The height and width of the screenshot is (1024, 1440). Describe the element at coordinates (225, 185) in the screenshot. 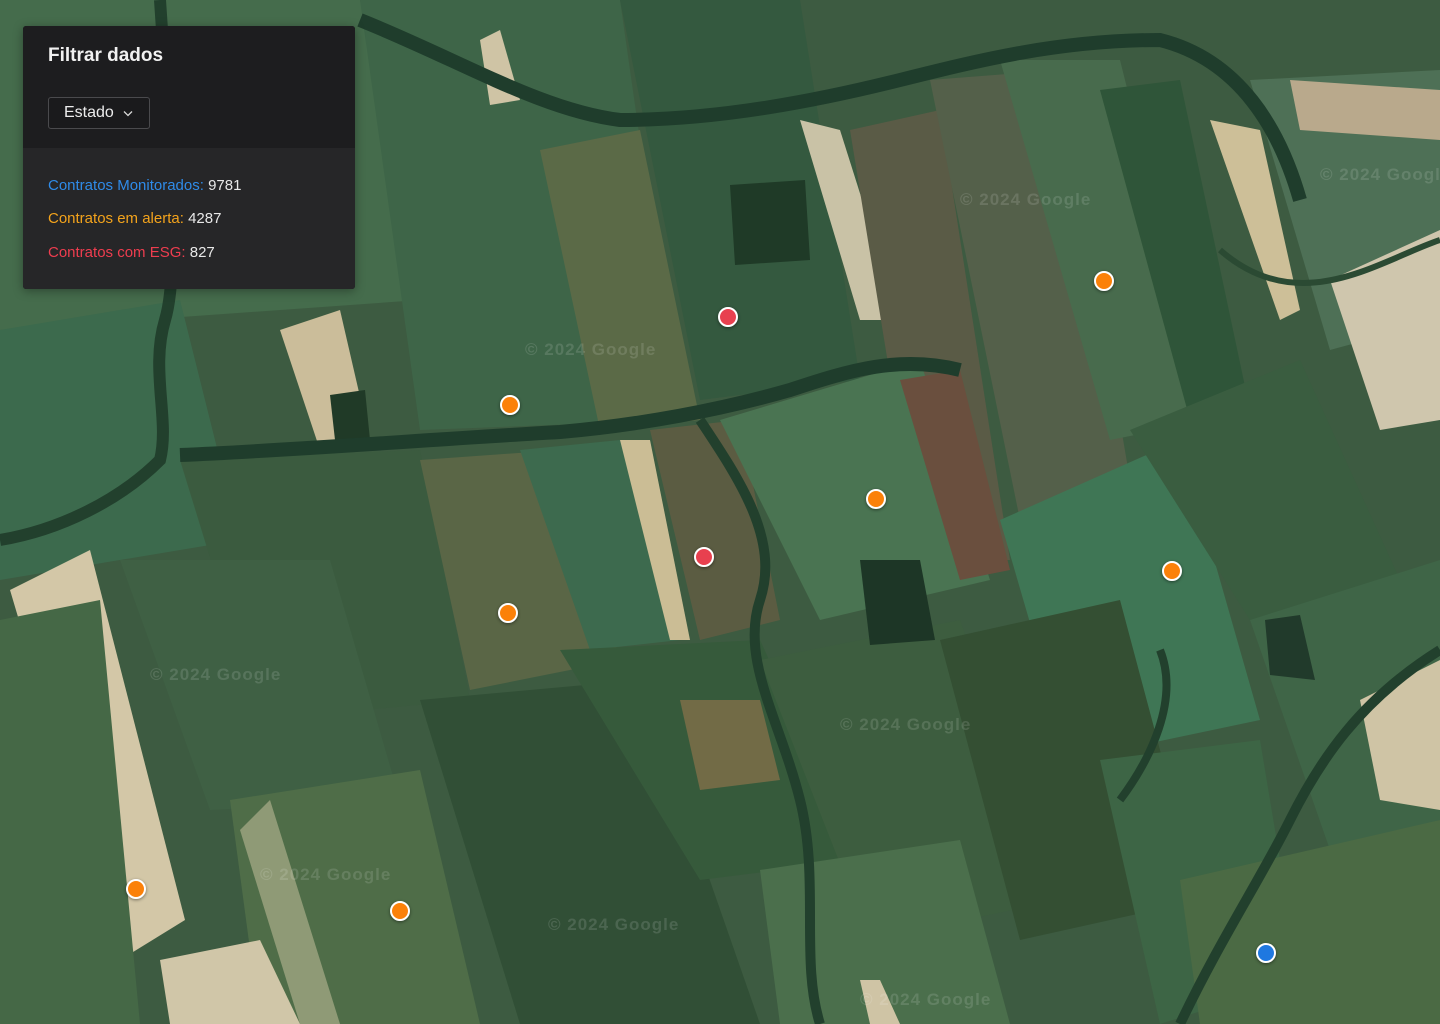

I see `stat-value: 9781` at that location.